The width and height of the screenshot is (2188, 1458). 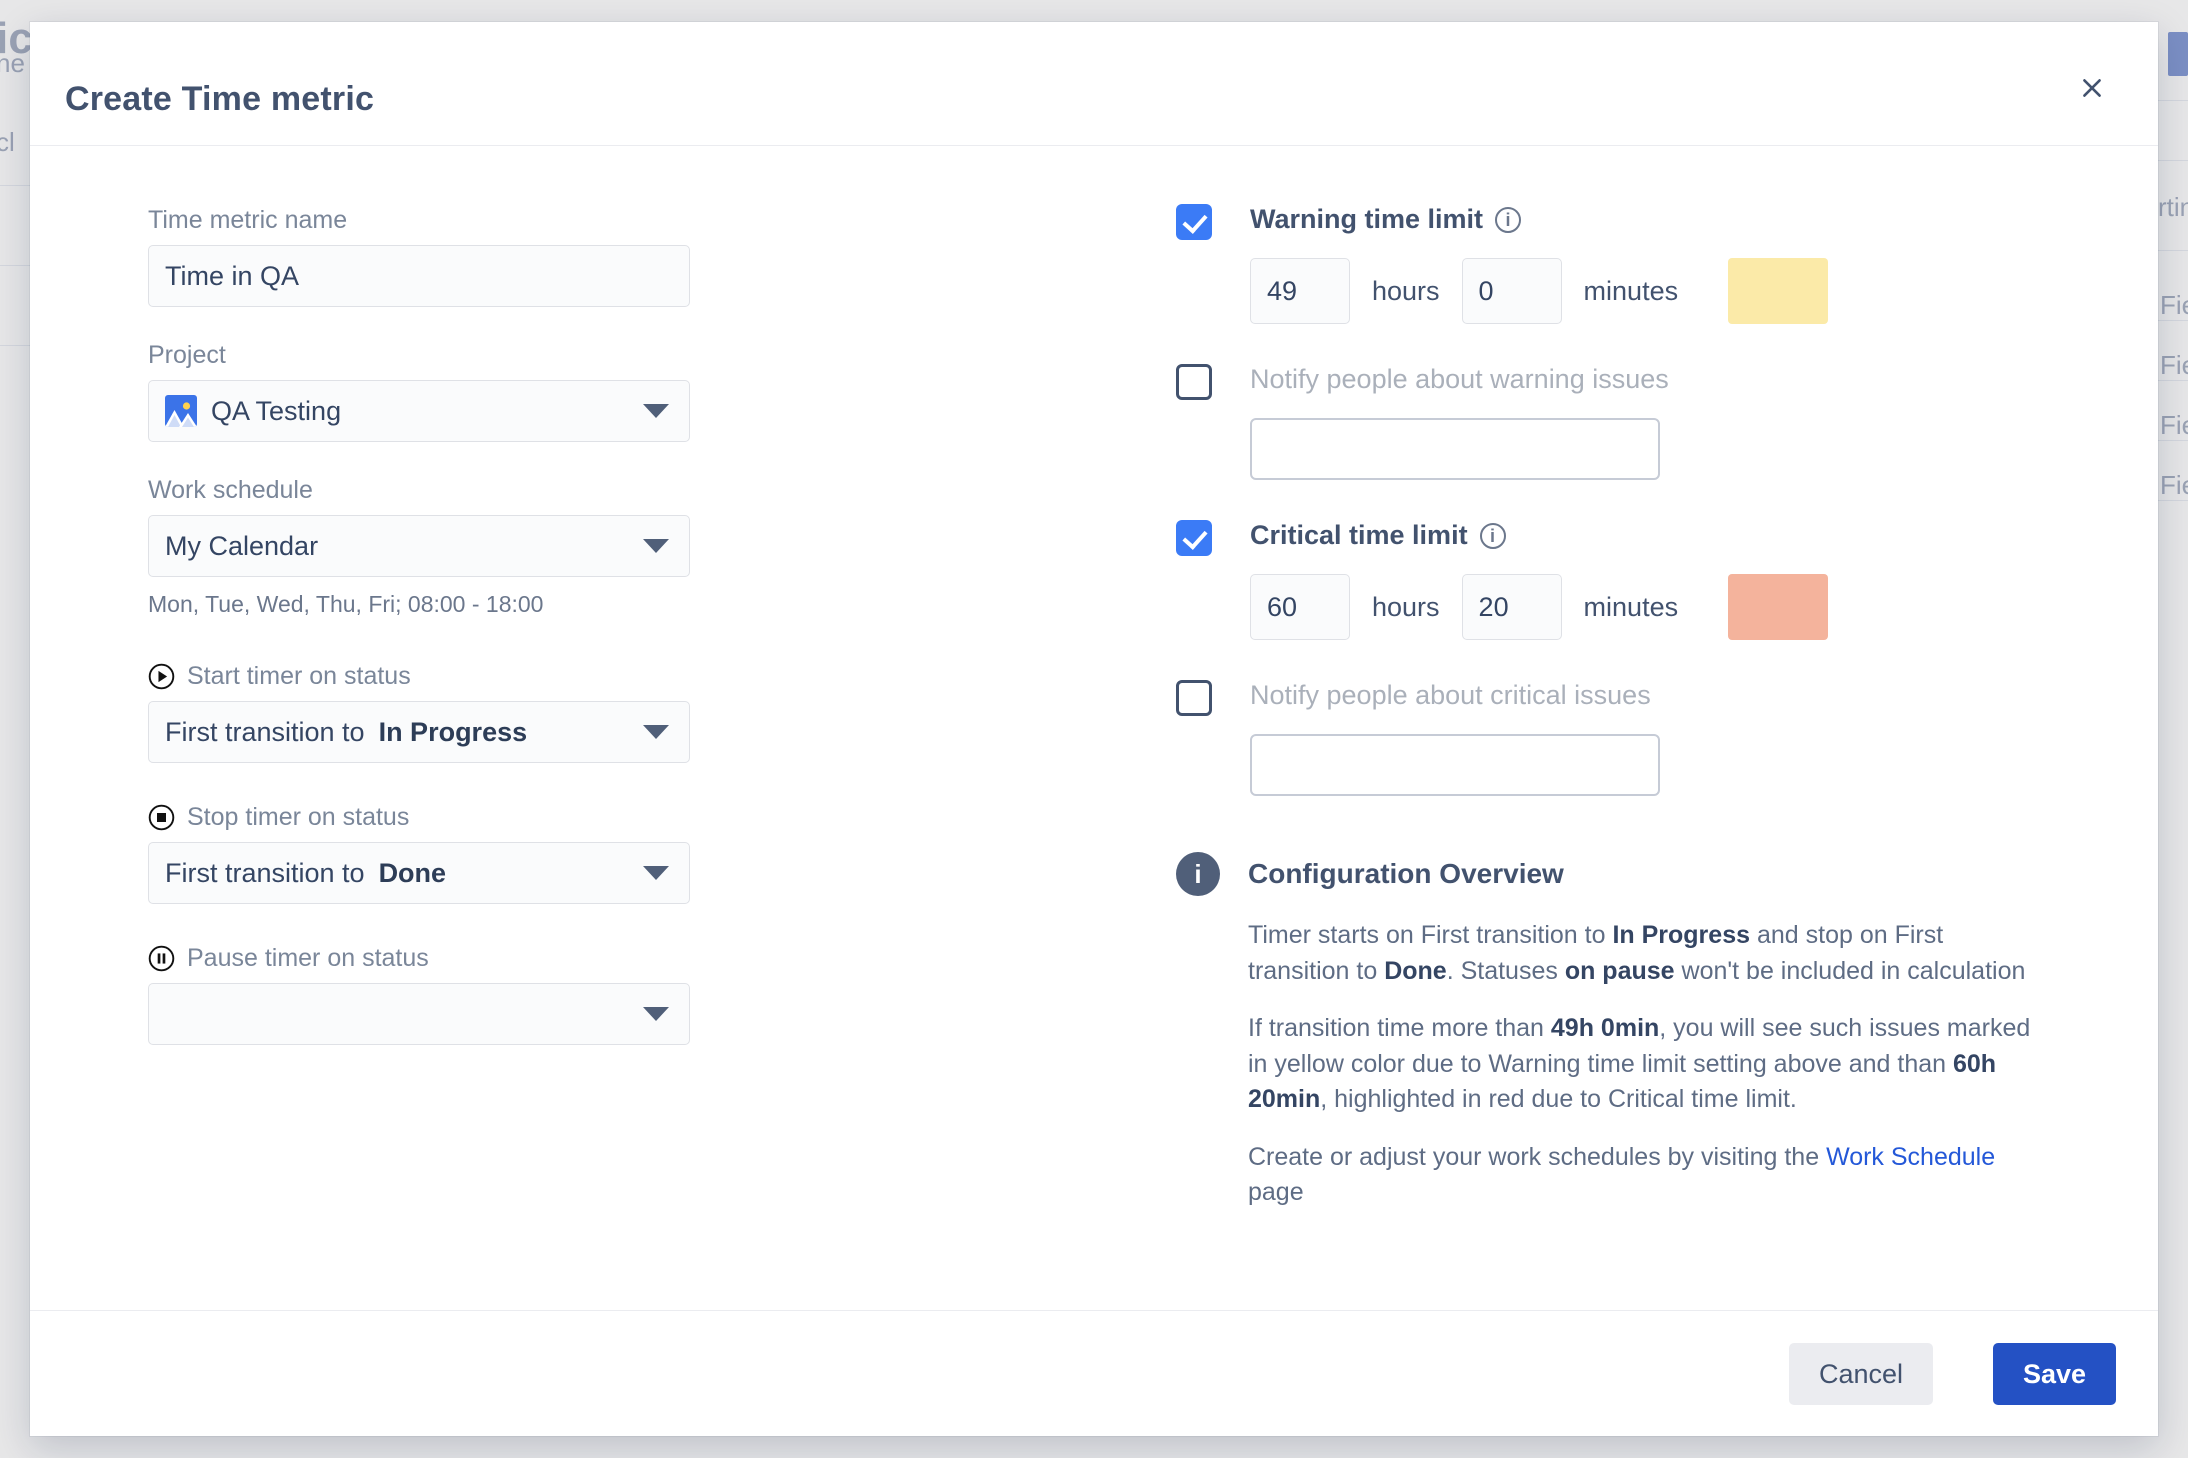 I want to click on stop-timer-select: First transition to Done, so click(x=419, y=873).